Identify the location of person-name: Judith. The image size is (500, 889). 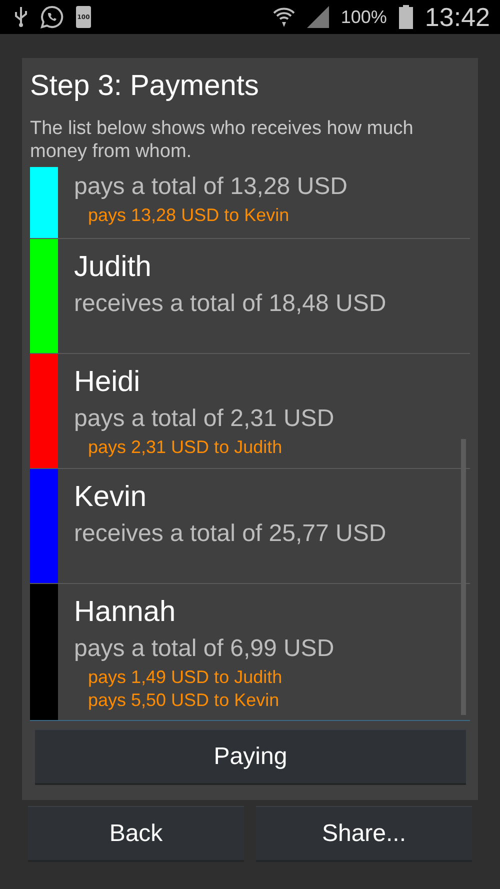
(113, 267).